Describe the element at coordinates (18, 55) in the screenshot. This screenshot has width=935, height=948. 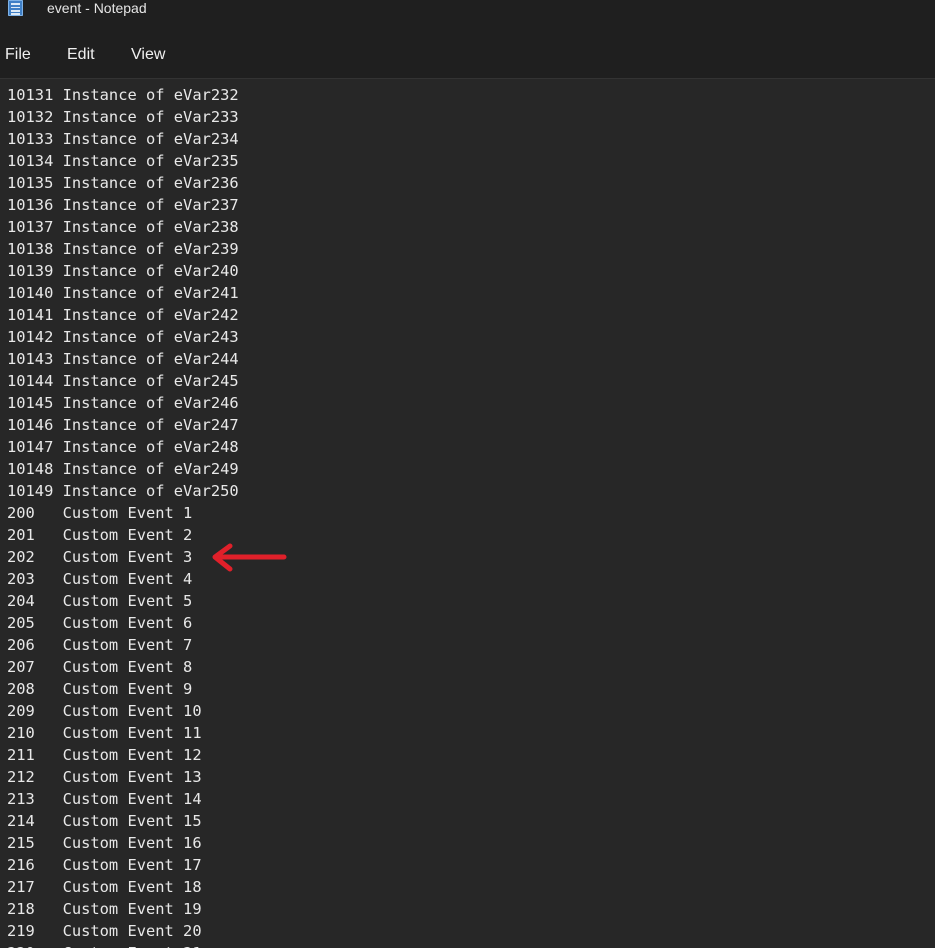
I see `menu-file: File` at that location.